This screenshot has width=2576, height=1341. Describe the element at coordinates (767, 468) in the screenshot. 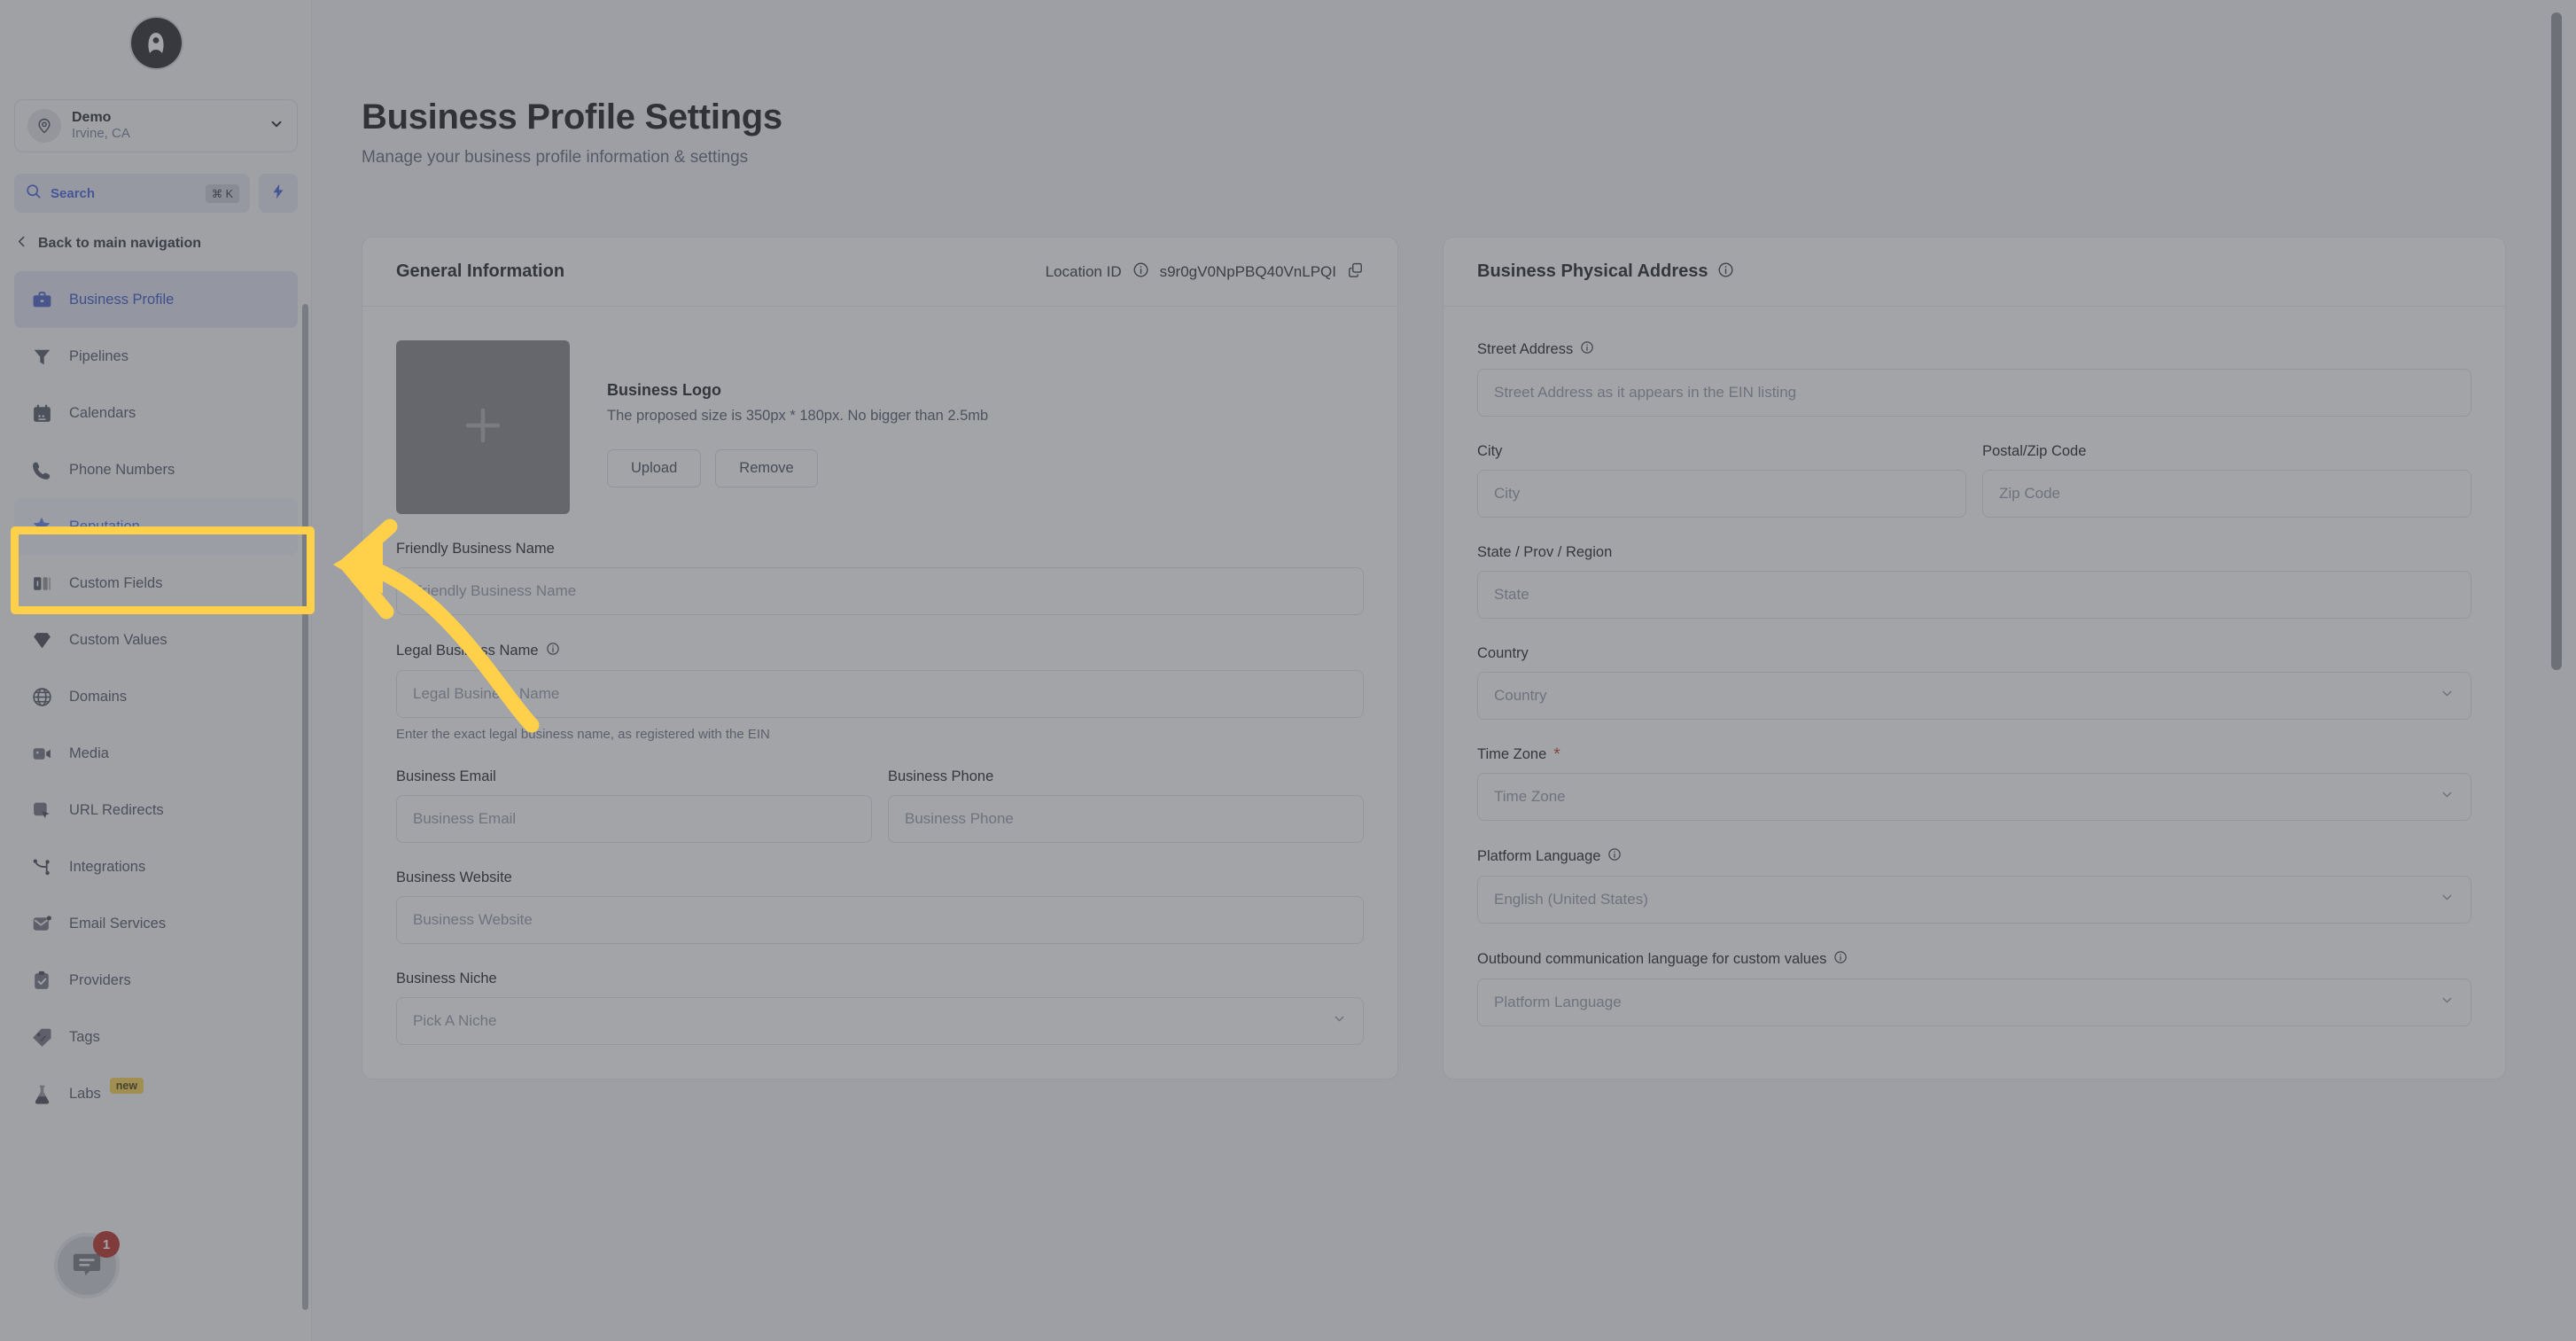

I see `remove-button: Remove` at that location.